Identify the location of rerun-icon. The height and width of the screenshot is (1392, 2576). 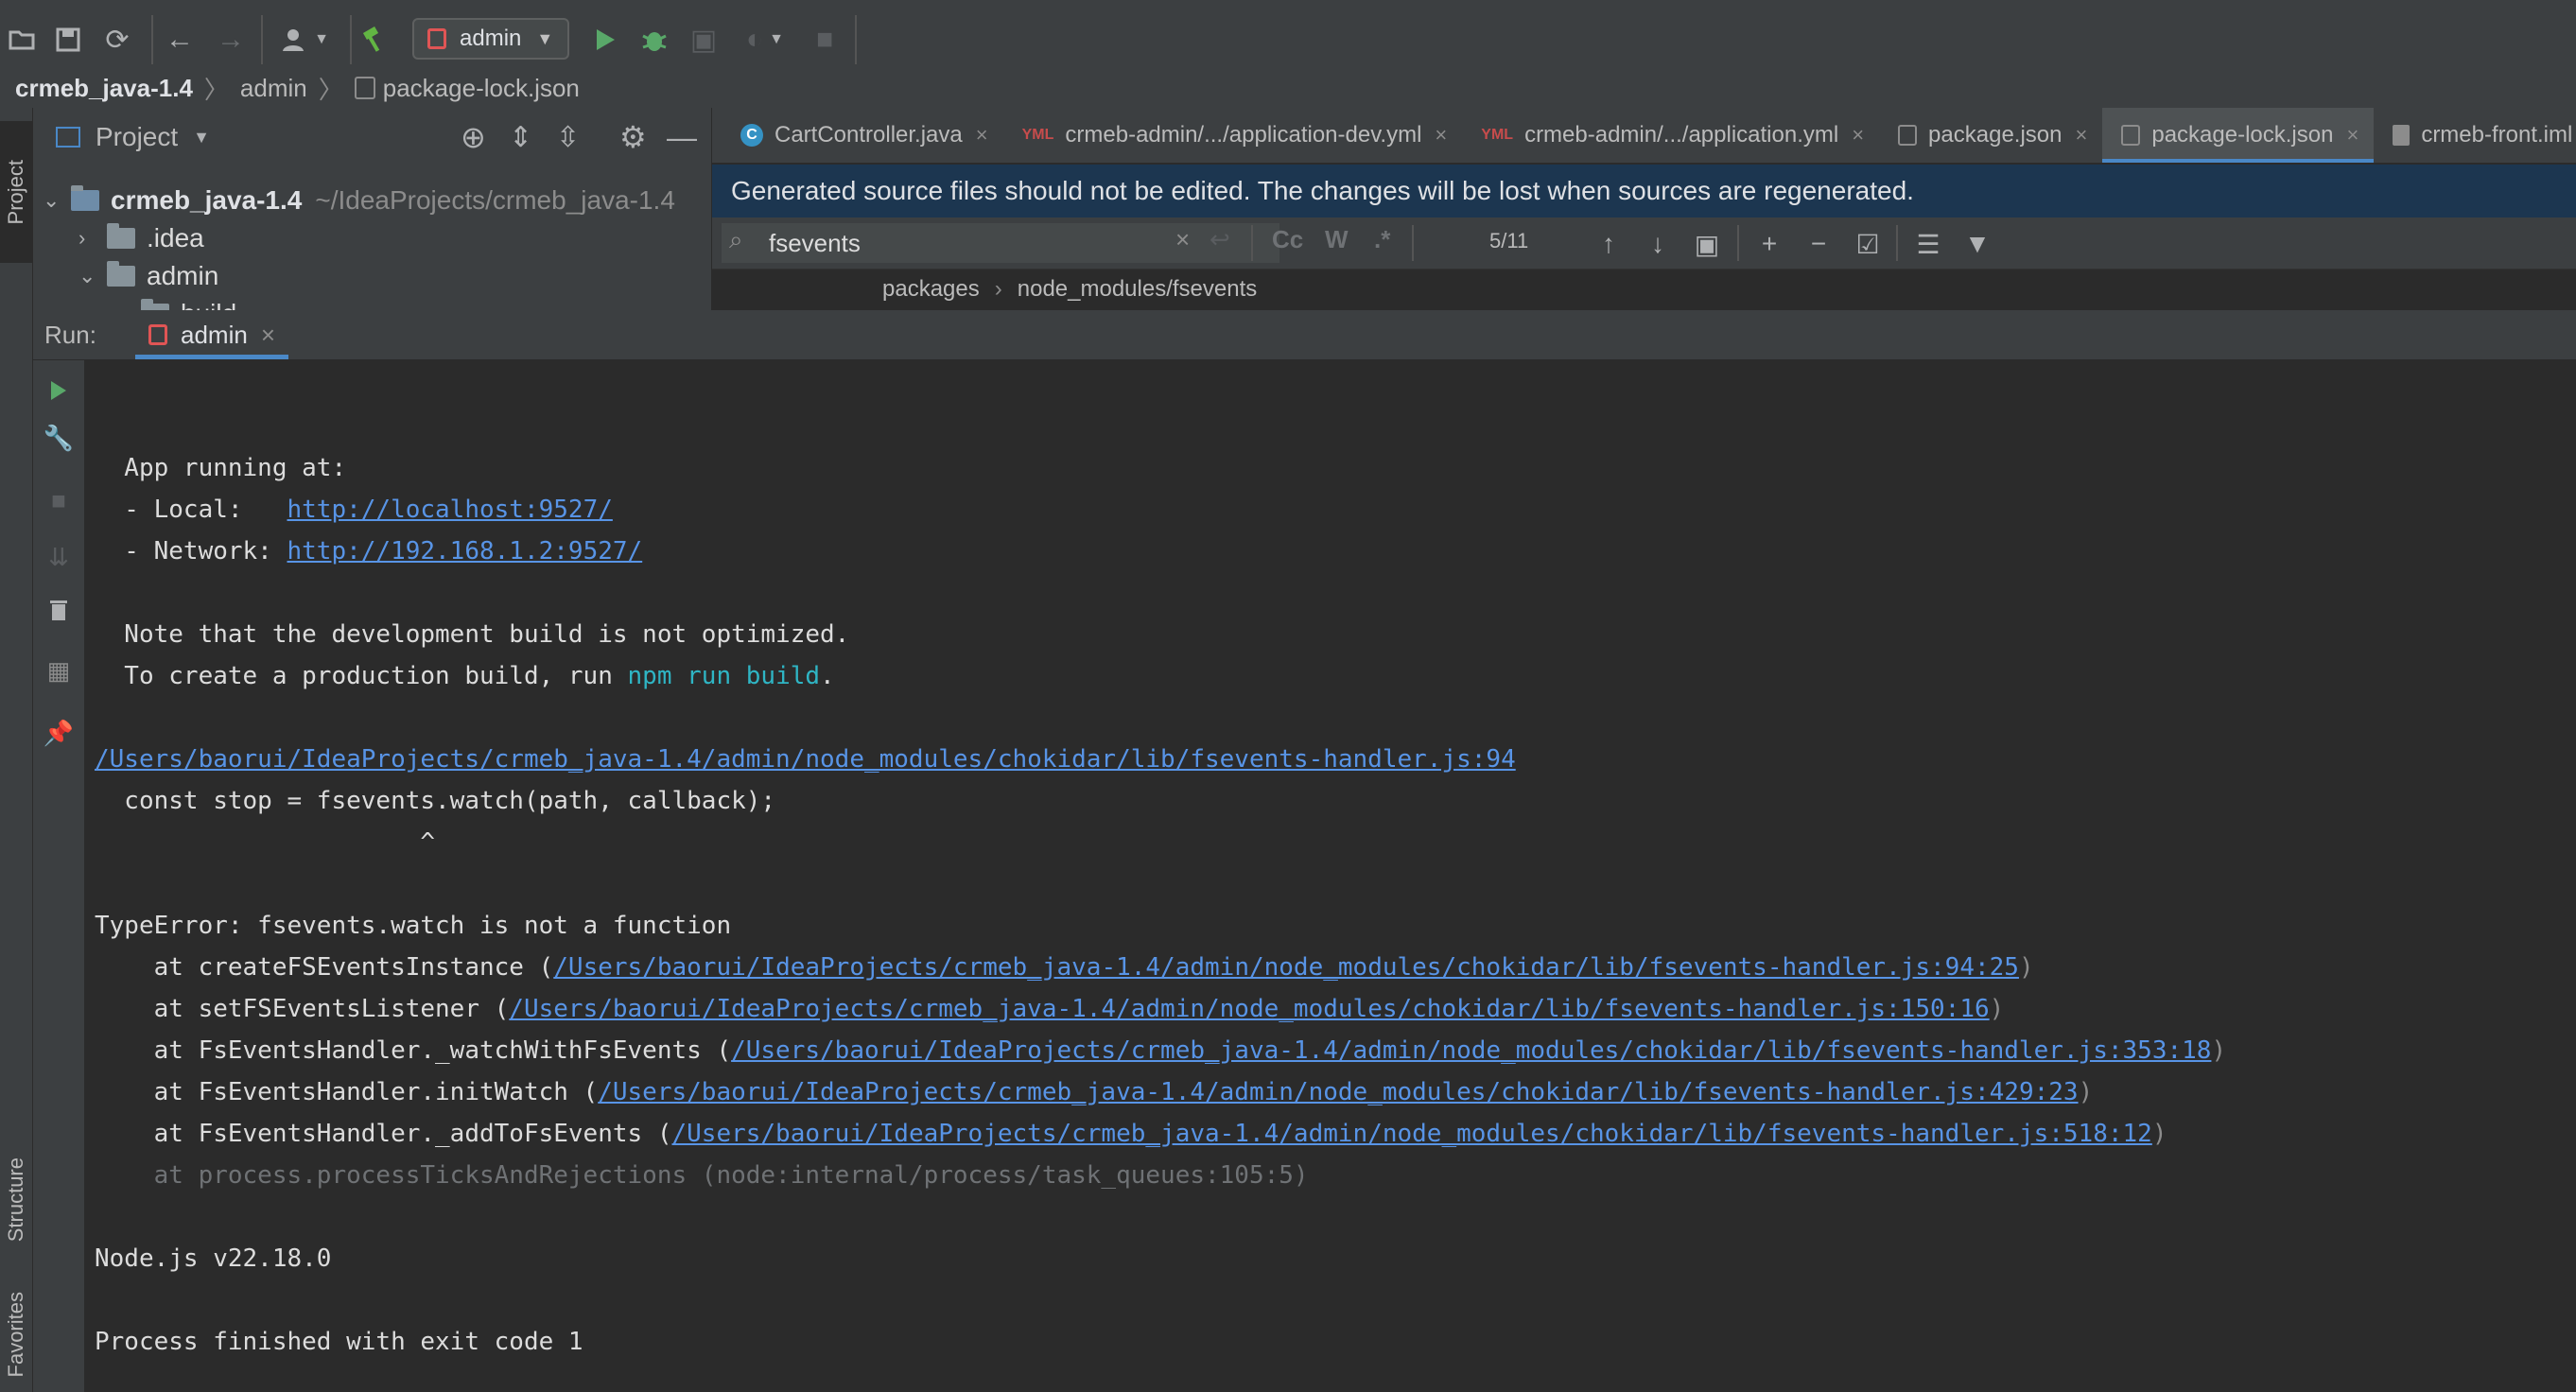
(58, 390).